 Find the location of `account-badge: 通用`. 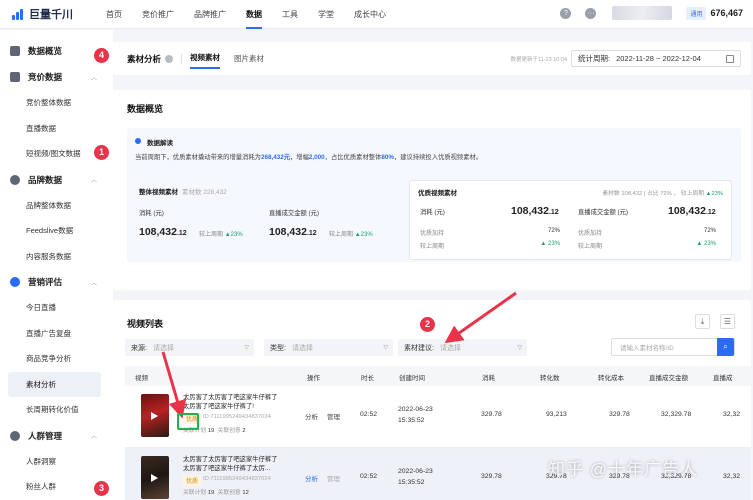

account-badge: 通用 is located at coordinates (696, 13).